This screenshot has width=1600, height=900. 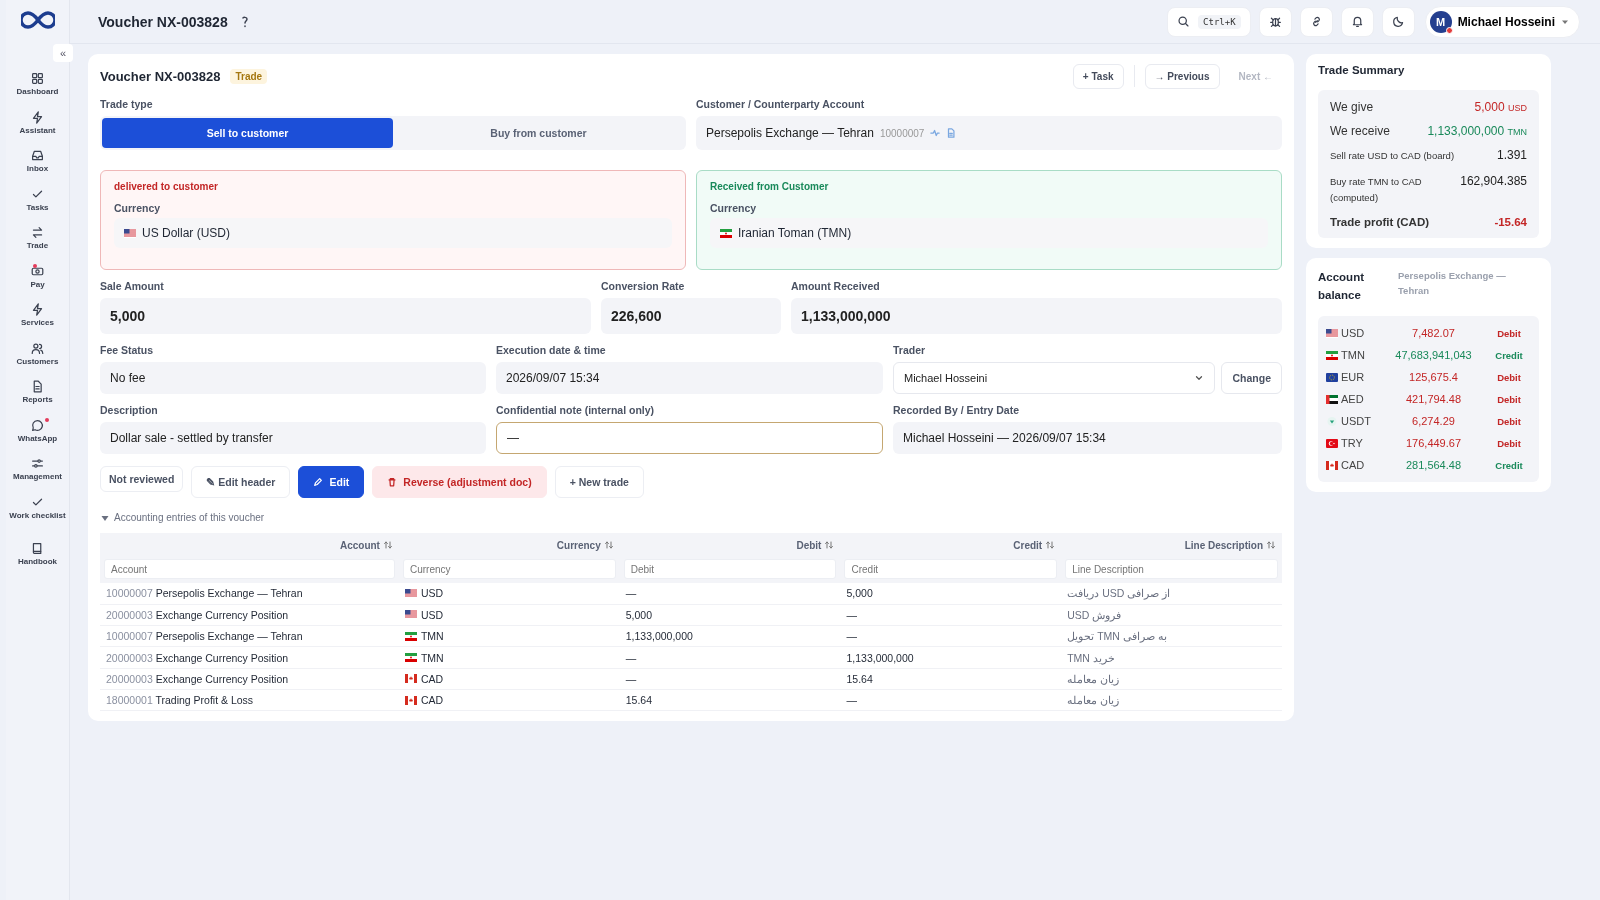 What do you see at coordinates (989, 233) in the screenshot?
I see `currency-field: Iranian Toman (TMN)` at bounding box center [989, 233].